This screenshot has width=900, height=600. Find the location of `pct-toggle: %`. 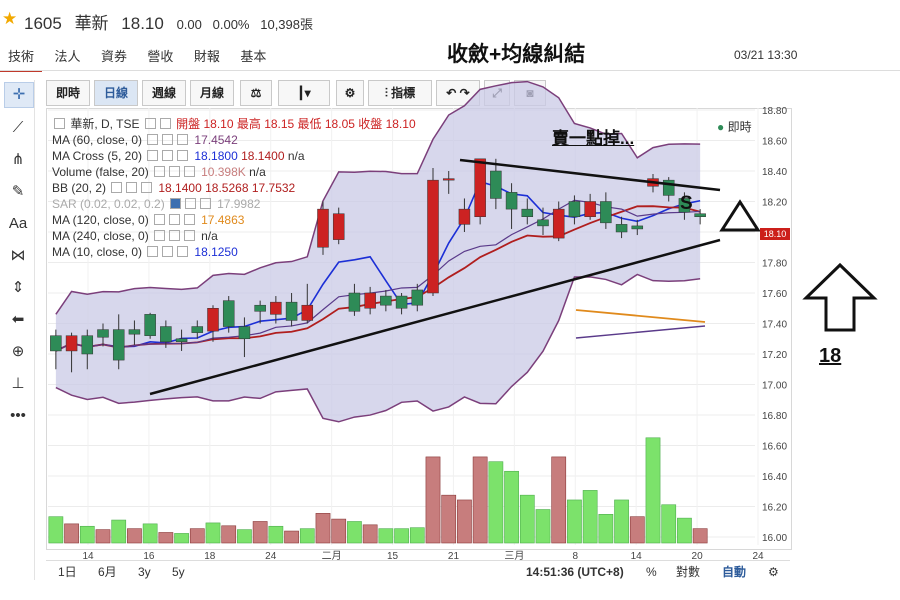

pct-toggle: % is located at coordinates (651, 572).